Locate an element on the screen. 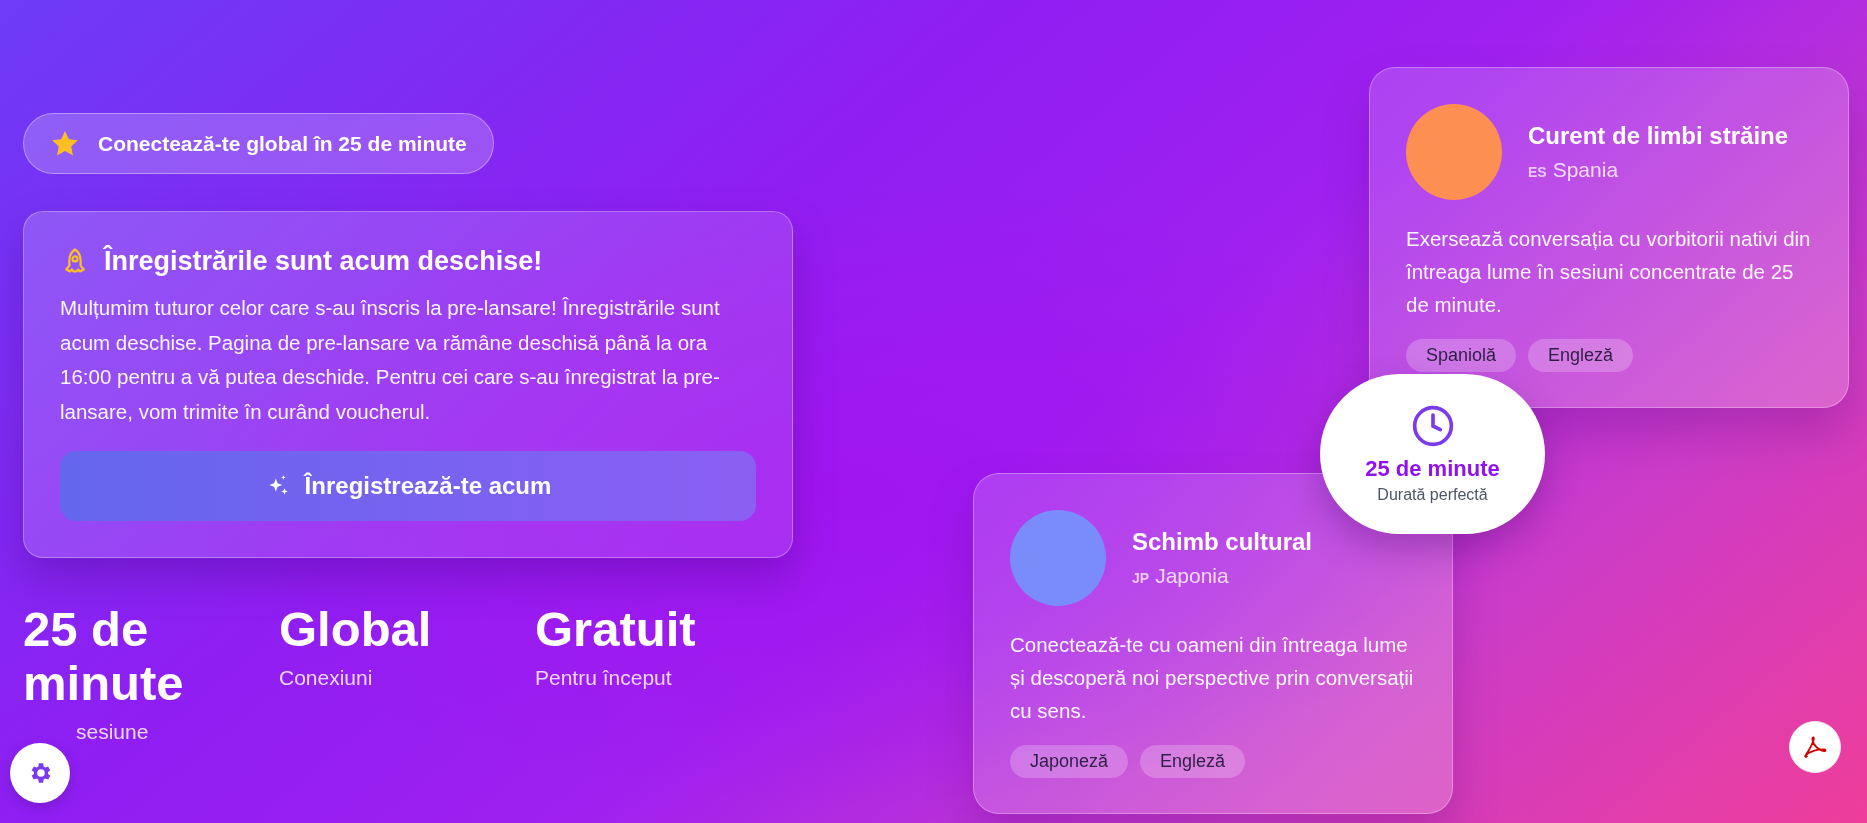 This screenshot has width=1867, height=823. announcement-text: Mulțumim tuturor celor care s-au înscris la pre-lansare! Înregistrările sunt acum deschise. Pagina de pre-lansare va rămâne deschisă până la ora 16:00 pentru a vă putea deschide. Pentru cei care s-au înregistrat la pre-lansare, vom trimite în curând voucherul. is located at coordinates (390, 360).